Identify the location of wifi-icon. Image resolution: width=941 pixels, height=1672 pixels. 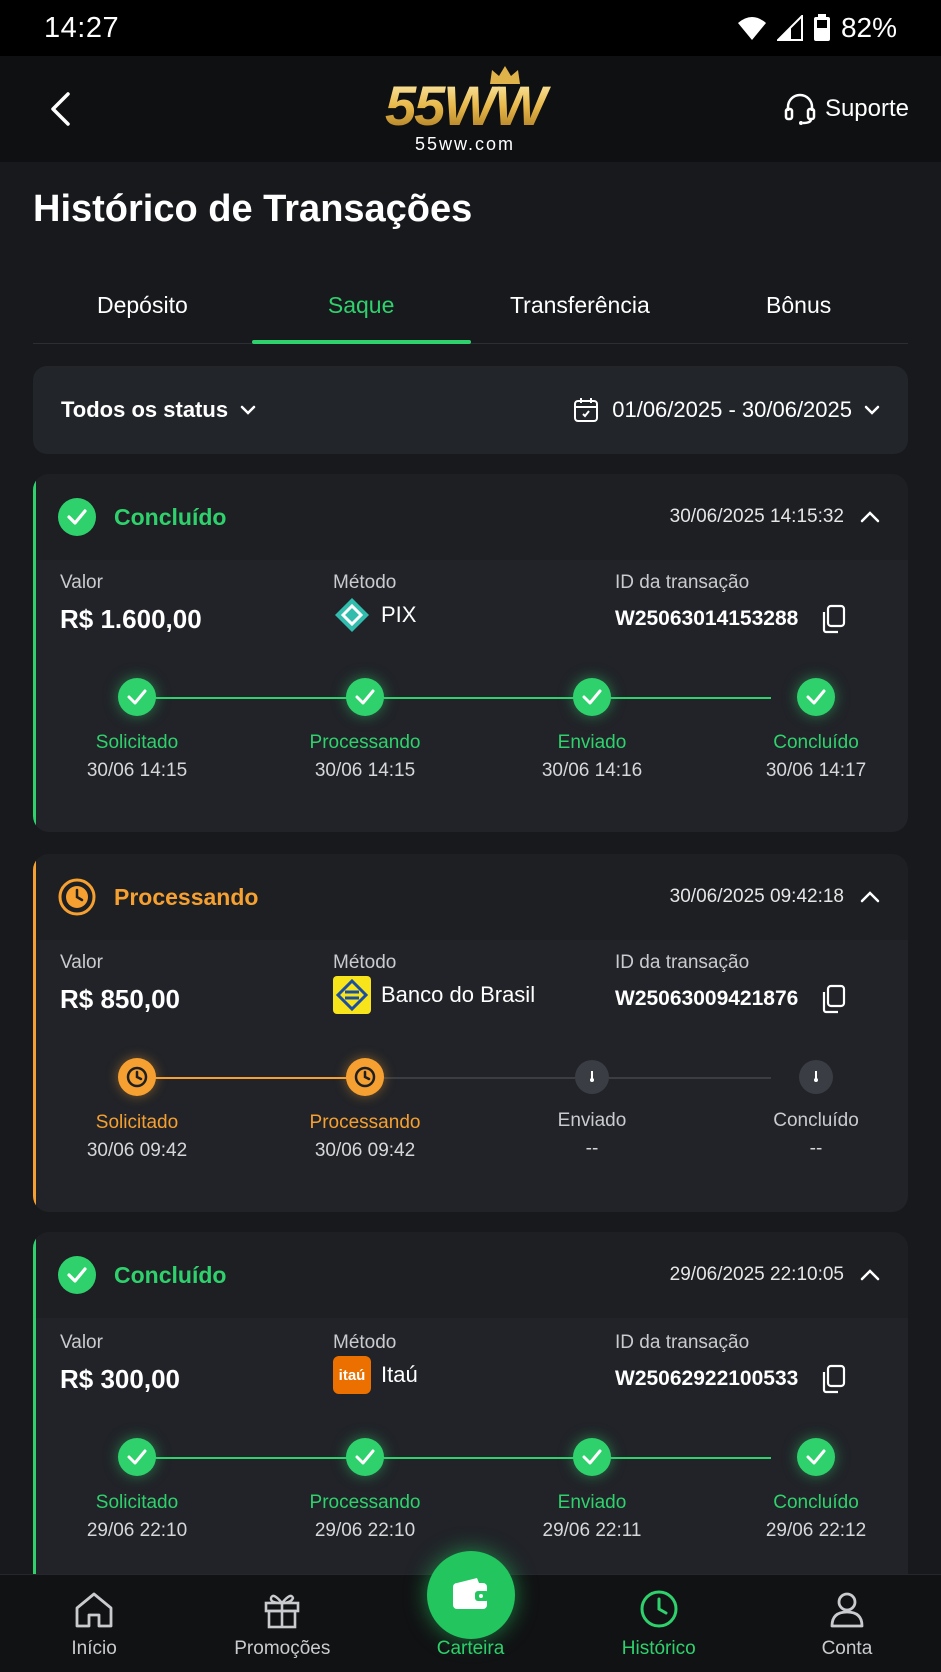
(751, 28).